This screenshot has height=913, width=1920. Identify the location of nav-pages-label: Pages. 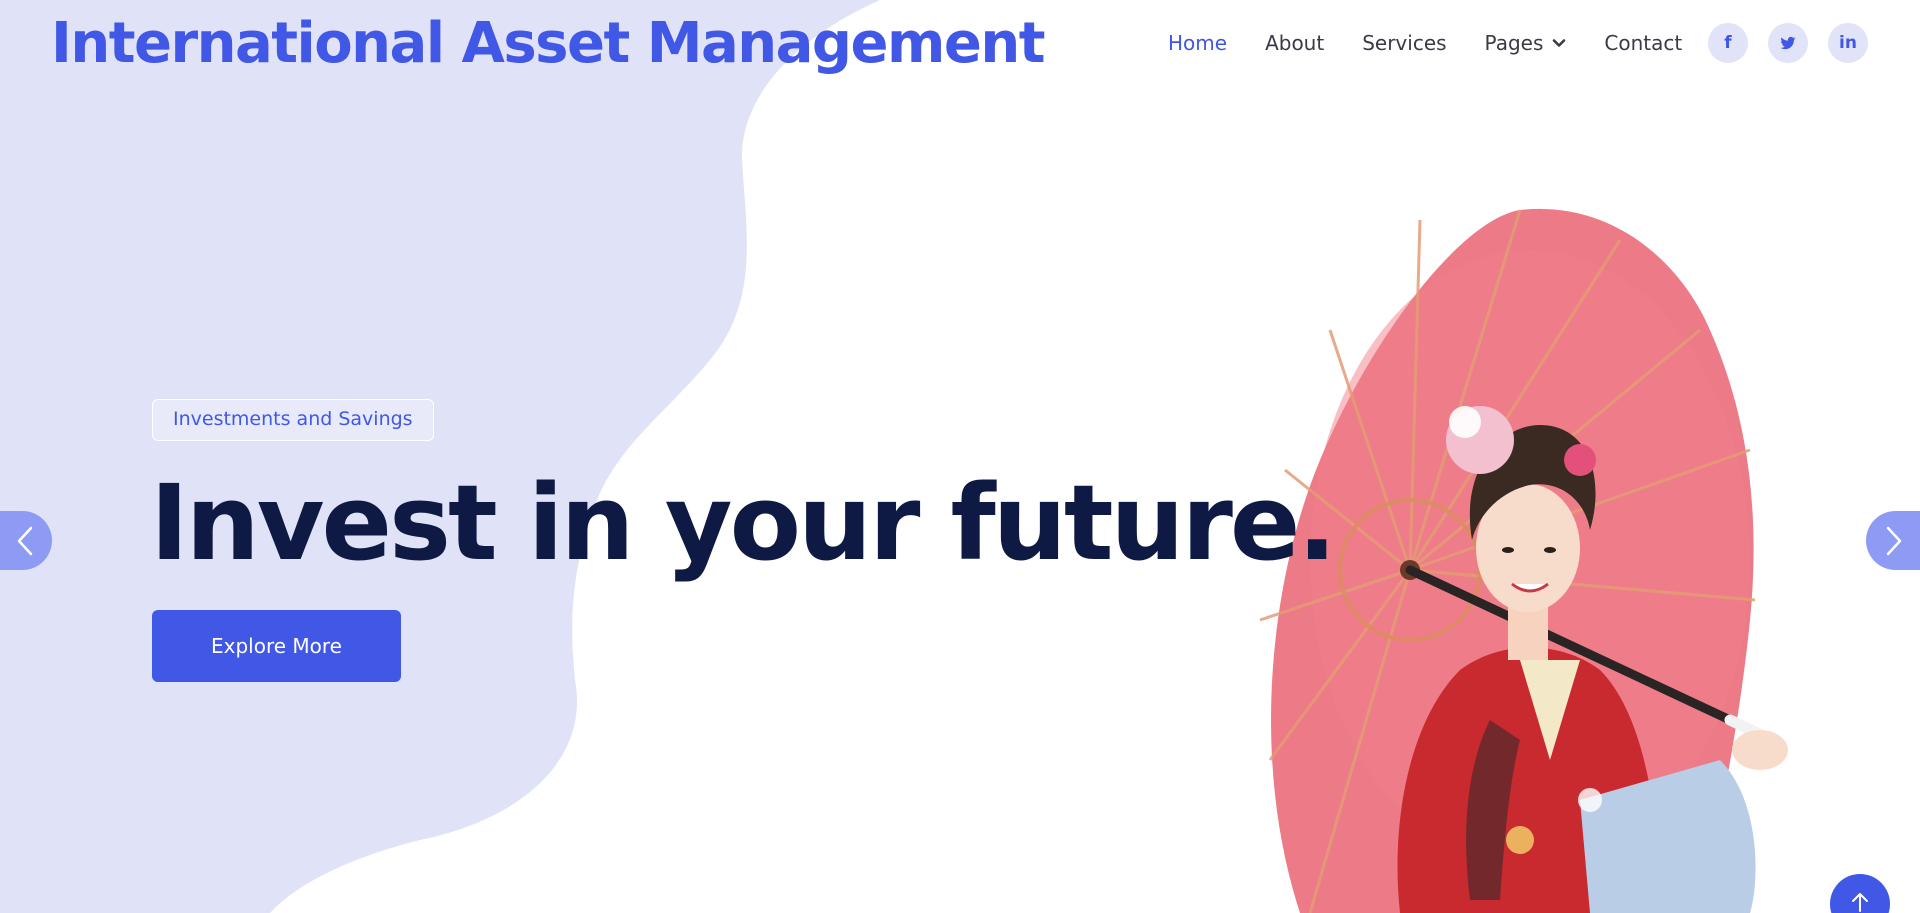
(1514, 43).